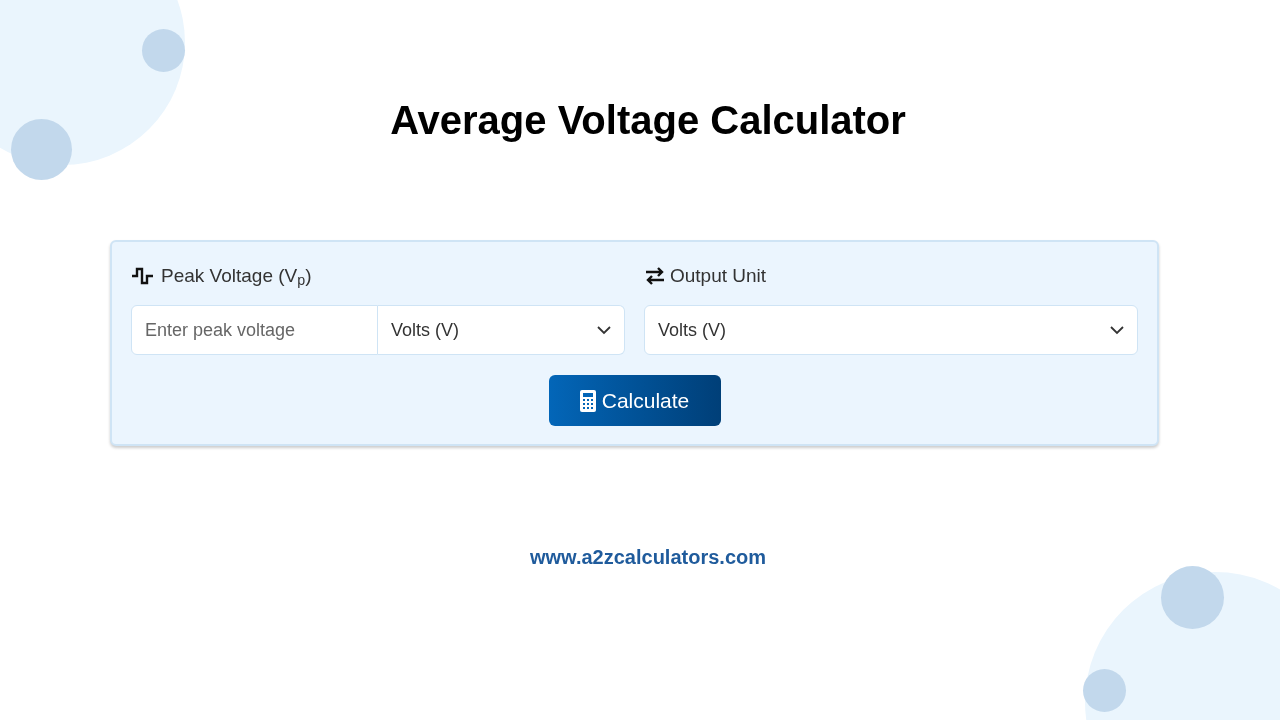 This screenshot has height=720, width=1280. I want to click on calculator-icon, so click(587, 400).